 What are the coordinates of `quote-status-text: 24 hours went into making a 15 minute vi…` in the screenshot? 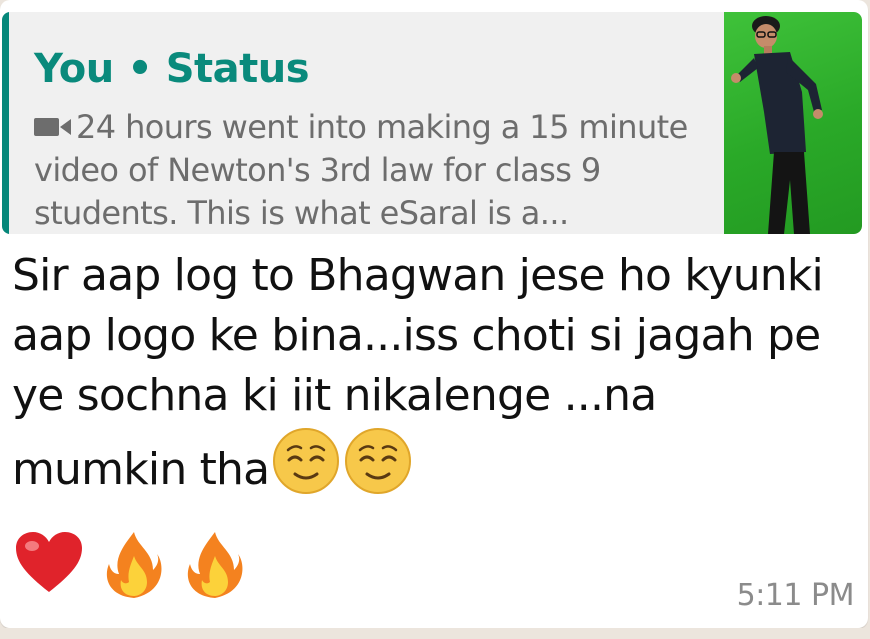 It's located at (361, 170).